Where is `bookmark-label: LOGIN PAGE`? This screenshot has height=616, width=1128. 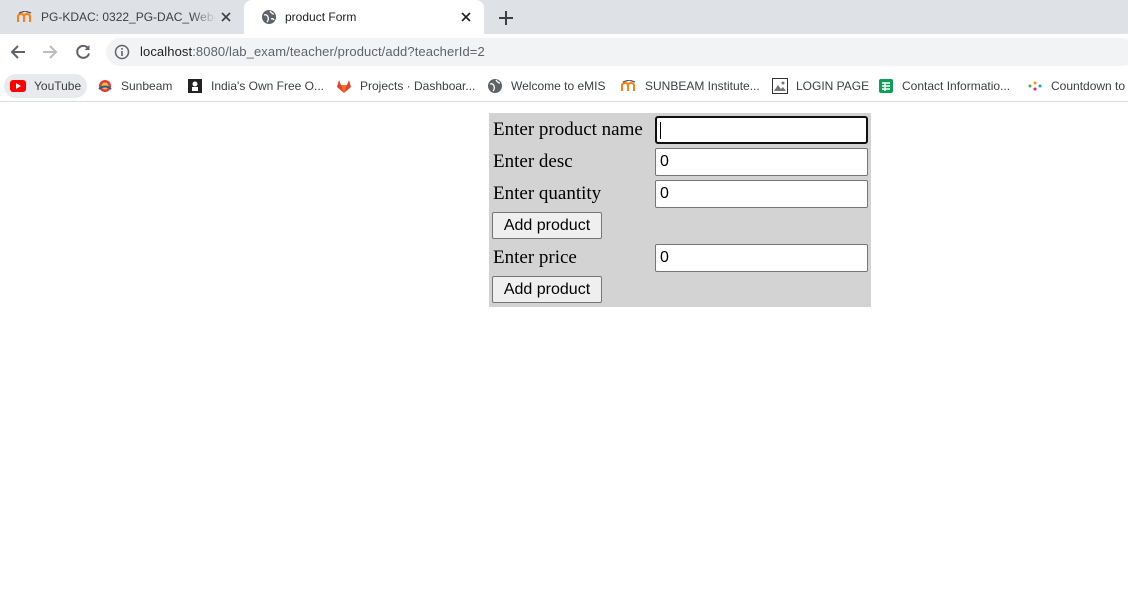 bookmark-label: LOGIN PAGE is located at coordinates (833, 86).